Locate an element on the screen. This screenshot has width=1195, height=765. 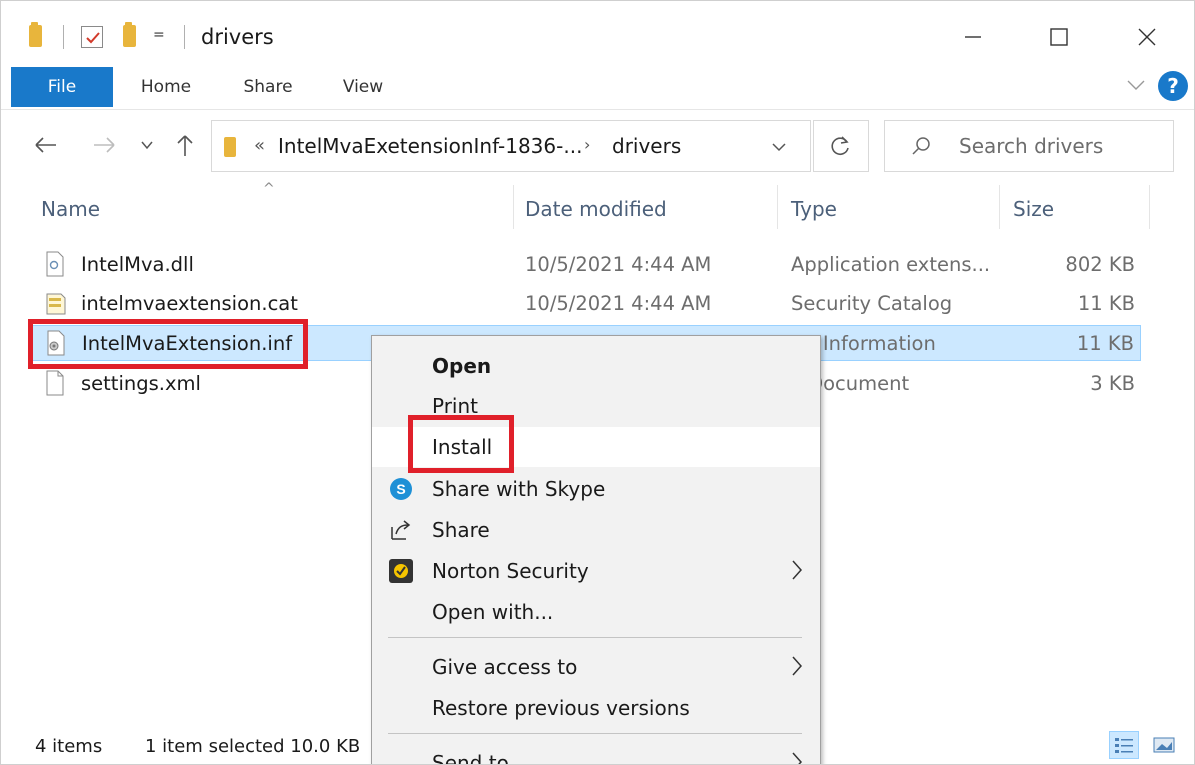
menu-item-label: Share with Skype is located at coordinates (519, 489).